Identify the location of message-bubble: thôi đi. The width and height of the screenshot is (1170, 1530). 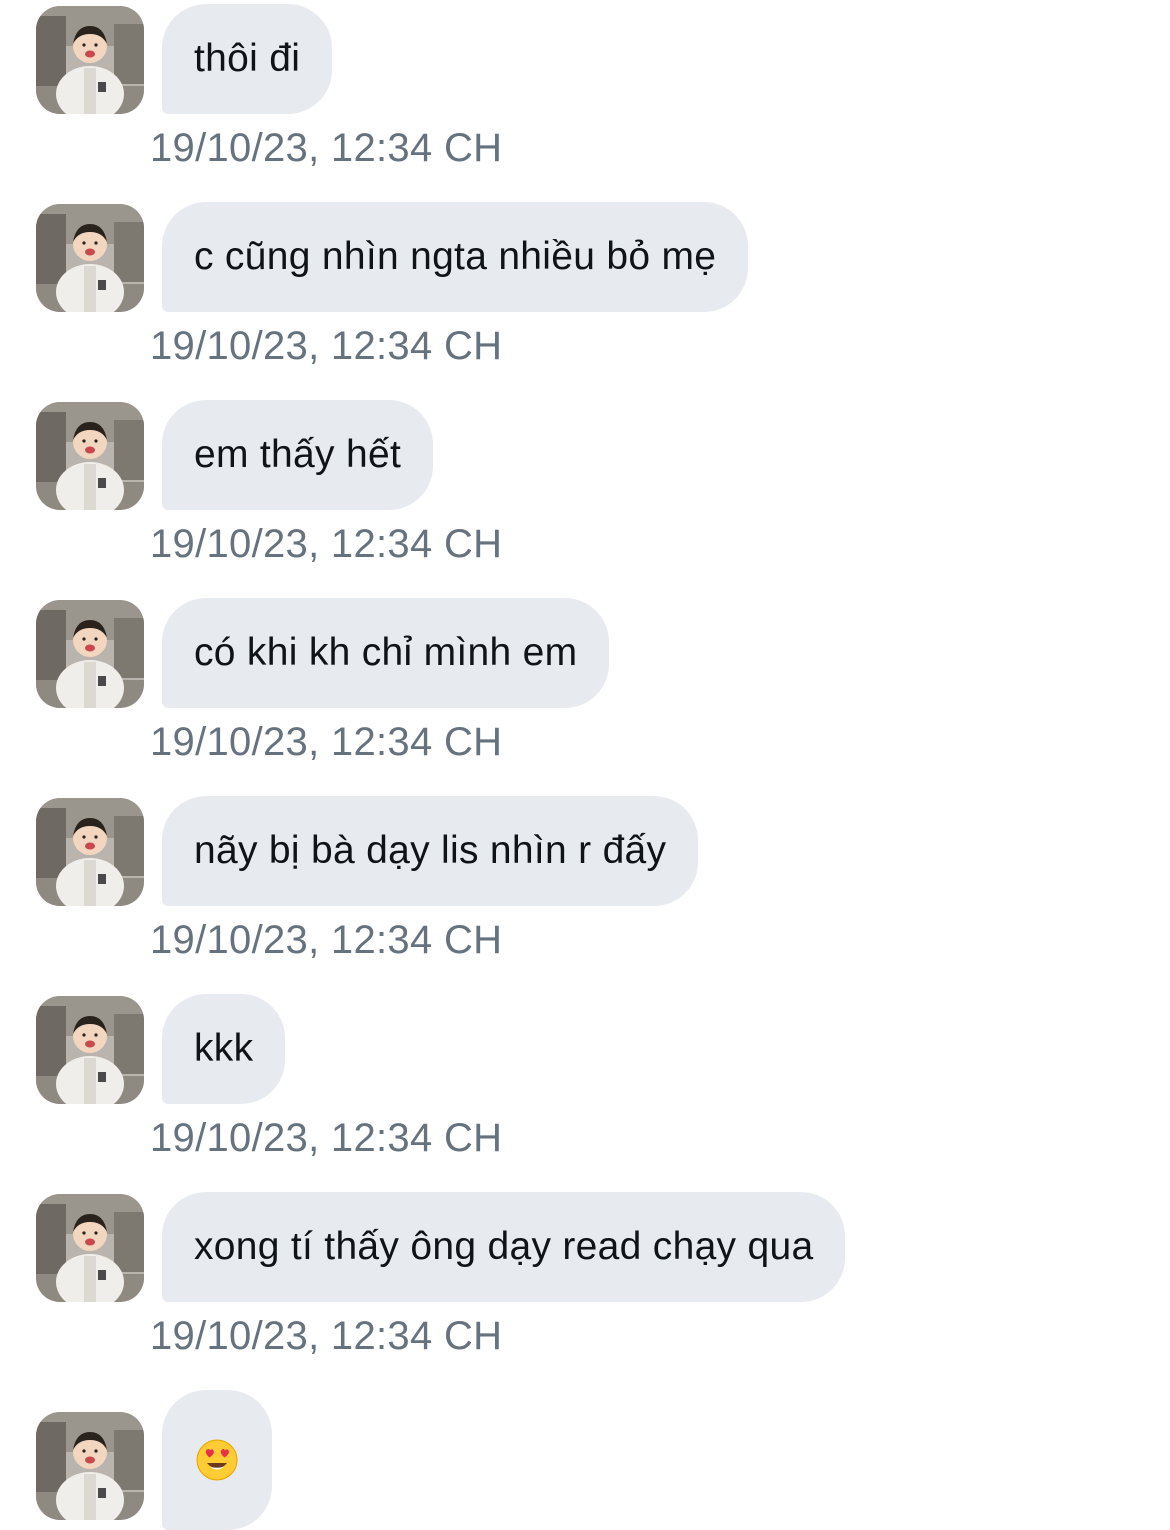
(247, 59).